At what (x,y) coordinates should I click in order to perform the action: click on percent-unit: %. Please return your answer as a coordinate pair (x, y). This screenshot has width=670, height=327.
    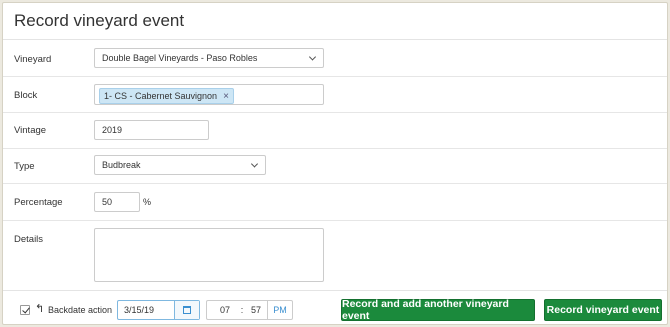
    Looking at the image, I should click on (147, 202).